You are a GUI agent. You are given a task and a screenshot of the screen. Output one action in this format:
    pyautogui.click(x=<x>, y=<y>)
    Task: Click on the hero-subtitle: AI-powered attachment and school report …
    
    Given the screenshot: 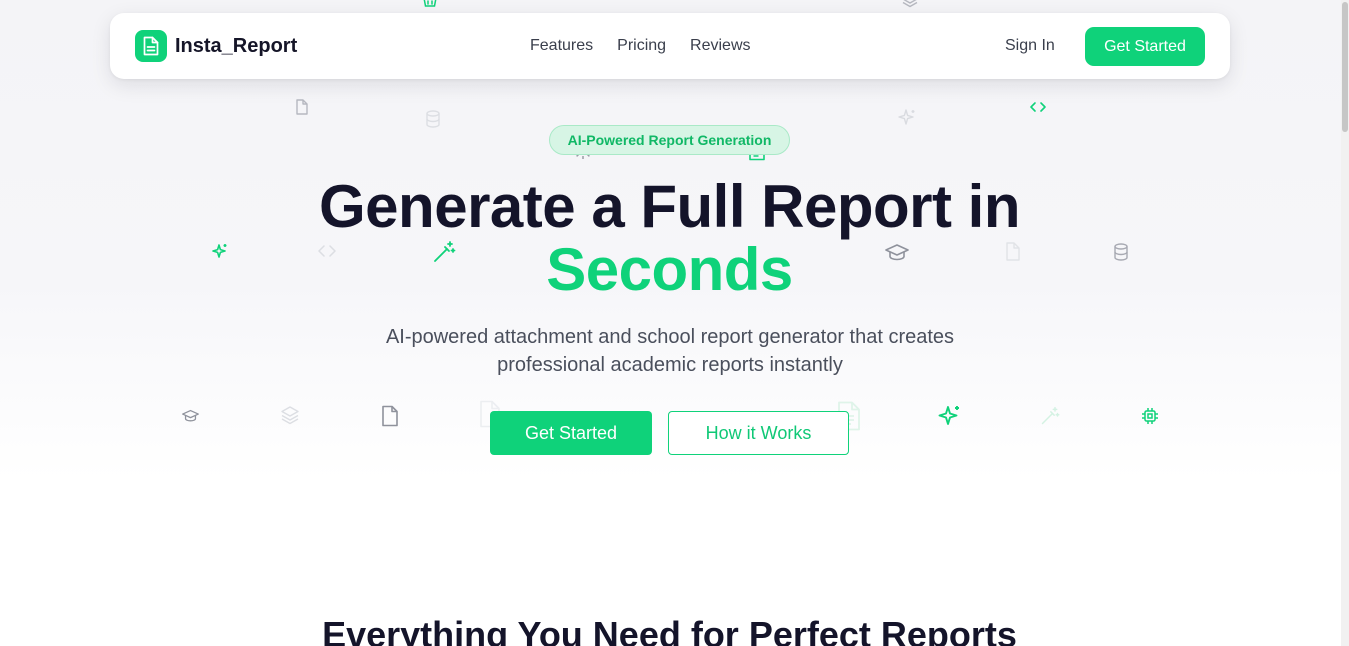 What is the action you would take?
    pyautogui.click(x=670, y=351)
    